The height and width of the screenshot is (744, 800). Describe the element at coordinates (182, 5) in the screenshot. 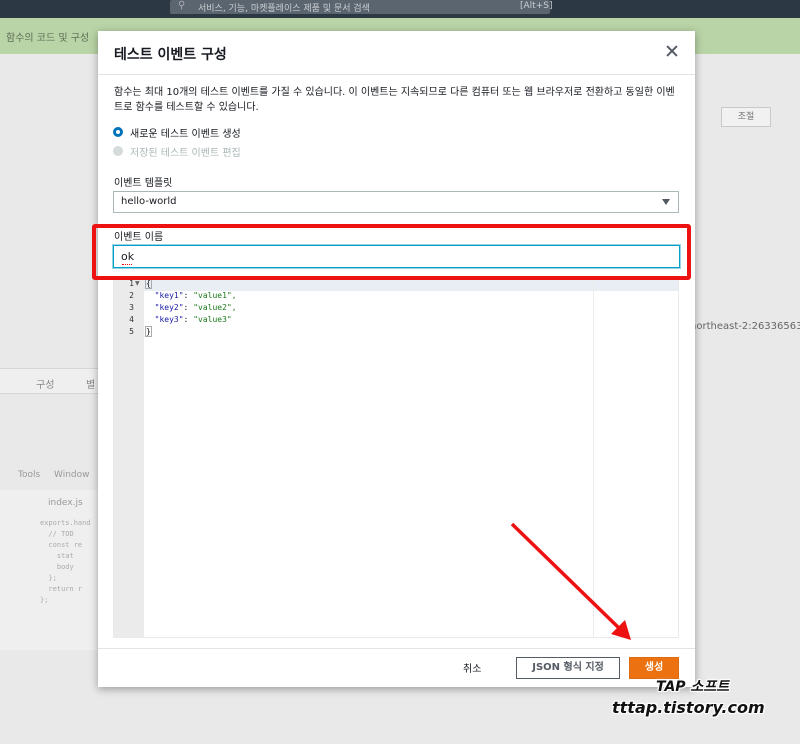

I see `search-icon: ⚲` at that location.